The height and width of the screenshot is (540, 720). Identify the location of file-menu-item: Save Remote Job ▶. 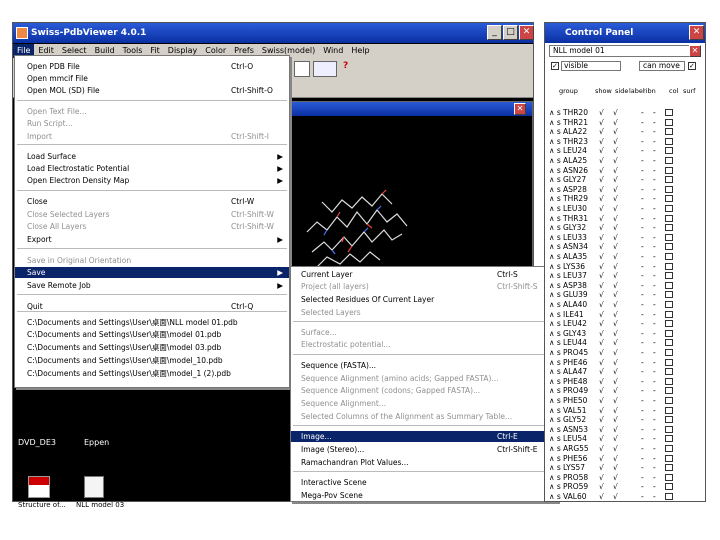
(152, 285).